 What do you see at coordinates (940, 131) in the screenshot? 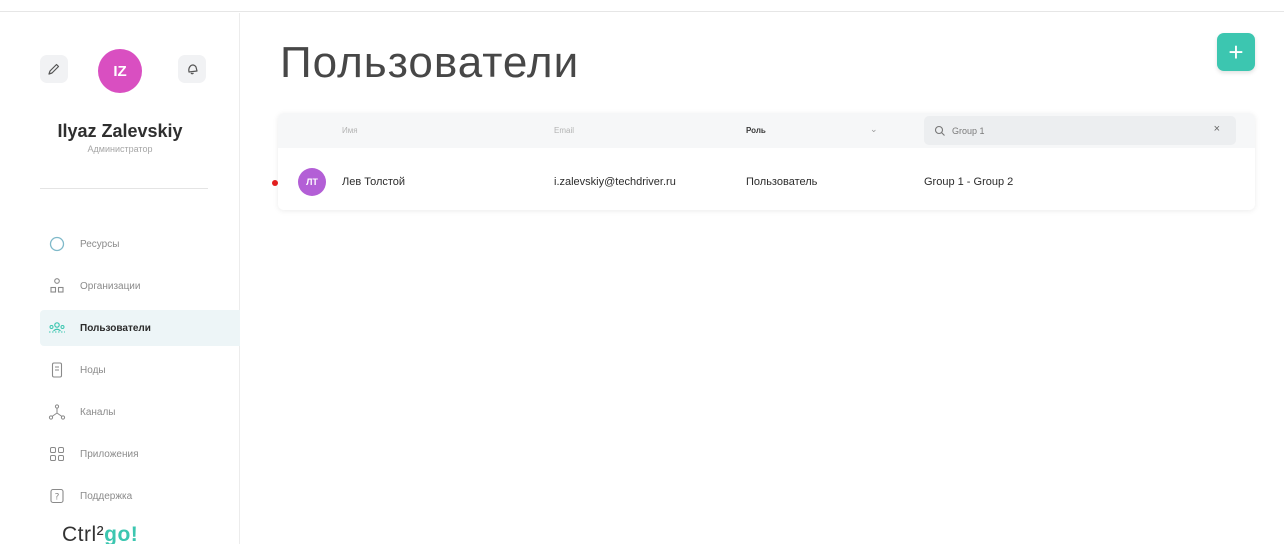
I see `search-icon` at bounding box center [940, 131].